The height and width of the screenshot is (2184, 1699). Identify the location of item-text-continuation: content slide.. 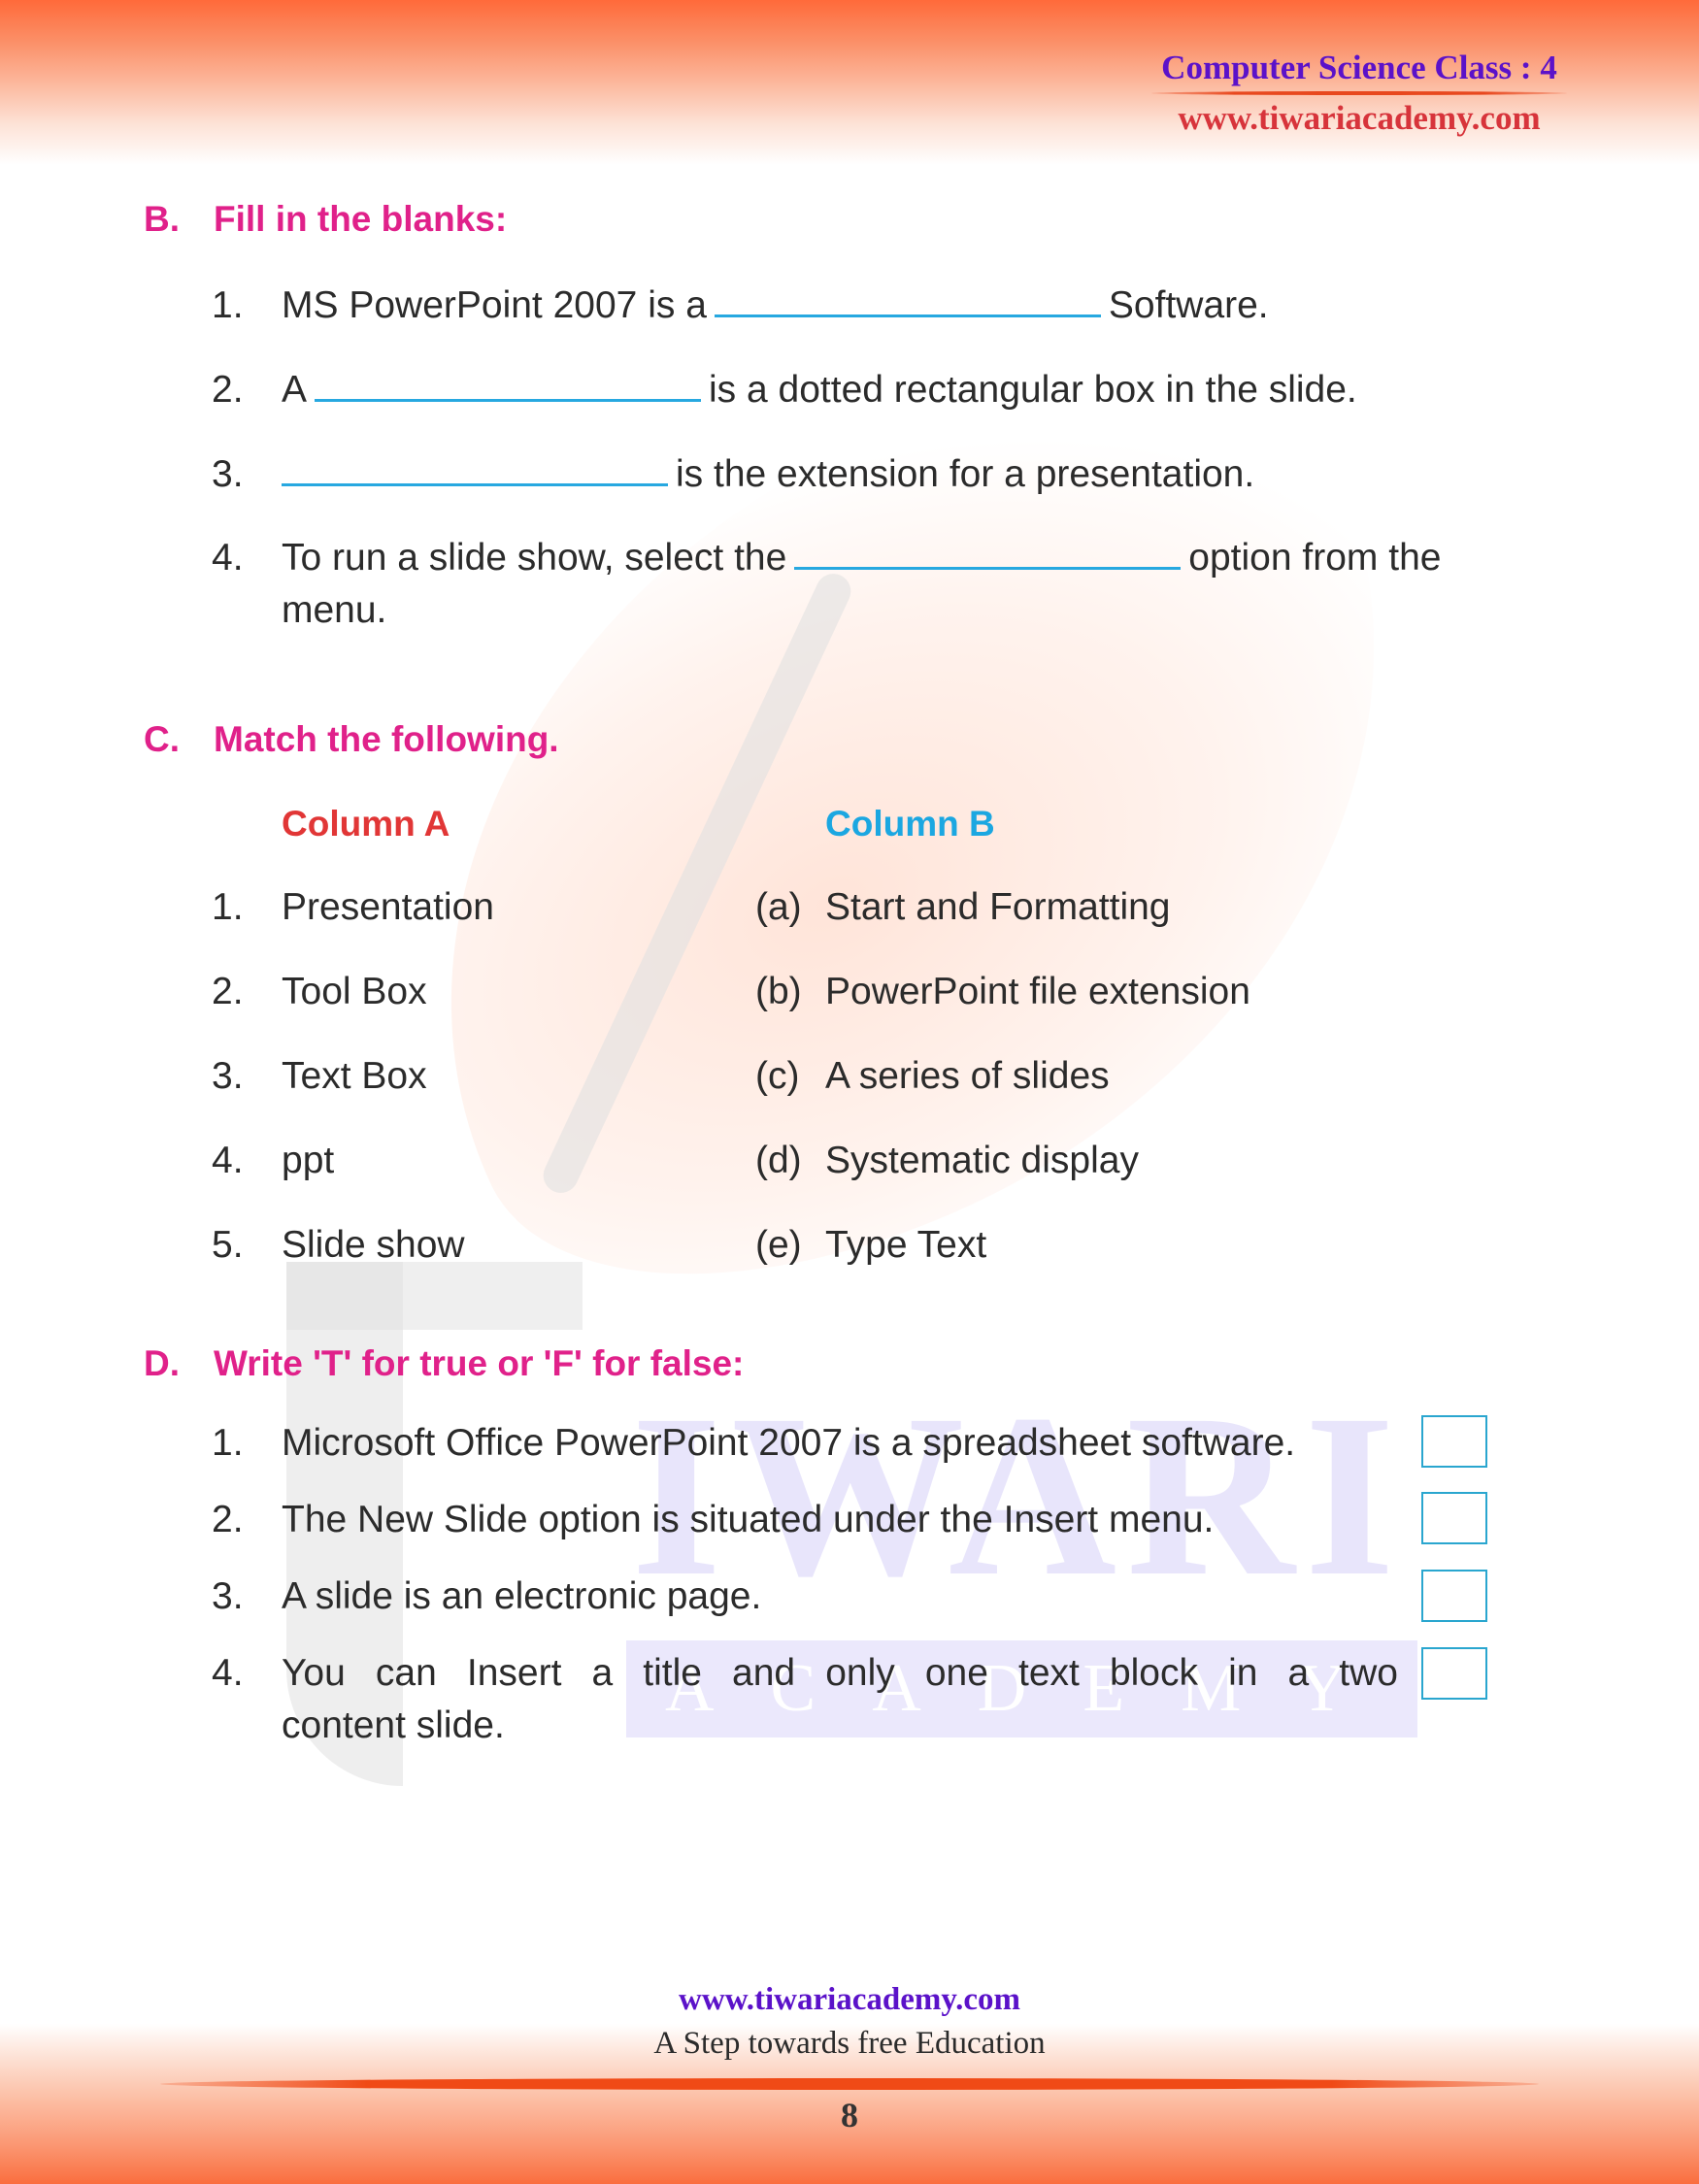
(393, 1725).